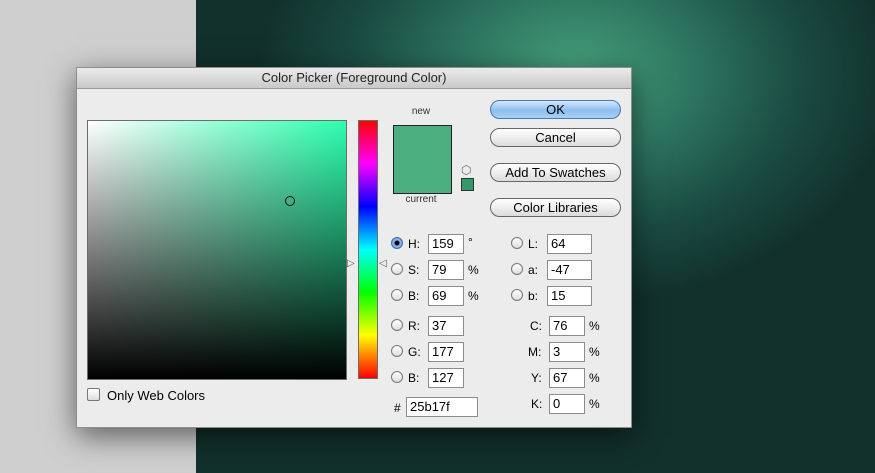 Image resolution: width=875 pixels, height=473 pixels. I want to click on black-input: 0, so click(567, 404).